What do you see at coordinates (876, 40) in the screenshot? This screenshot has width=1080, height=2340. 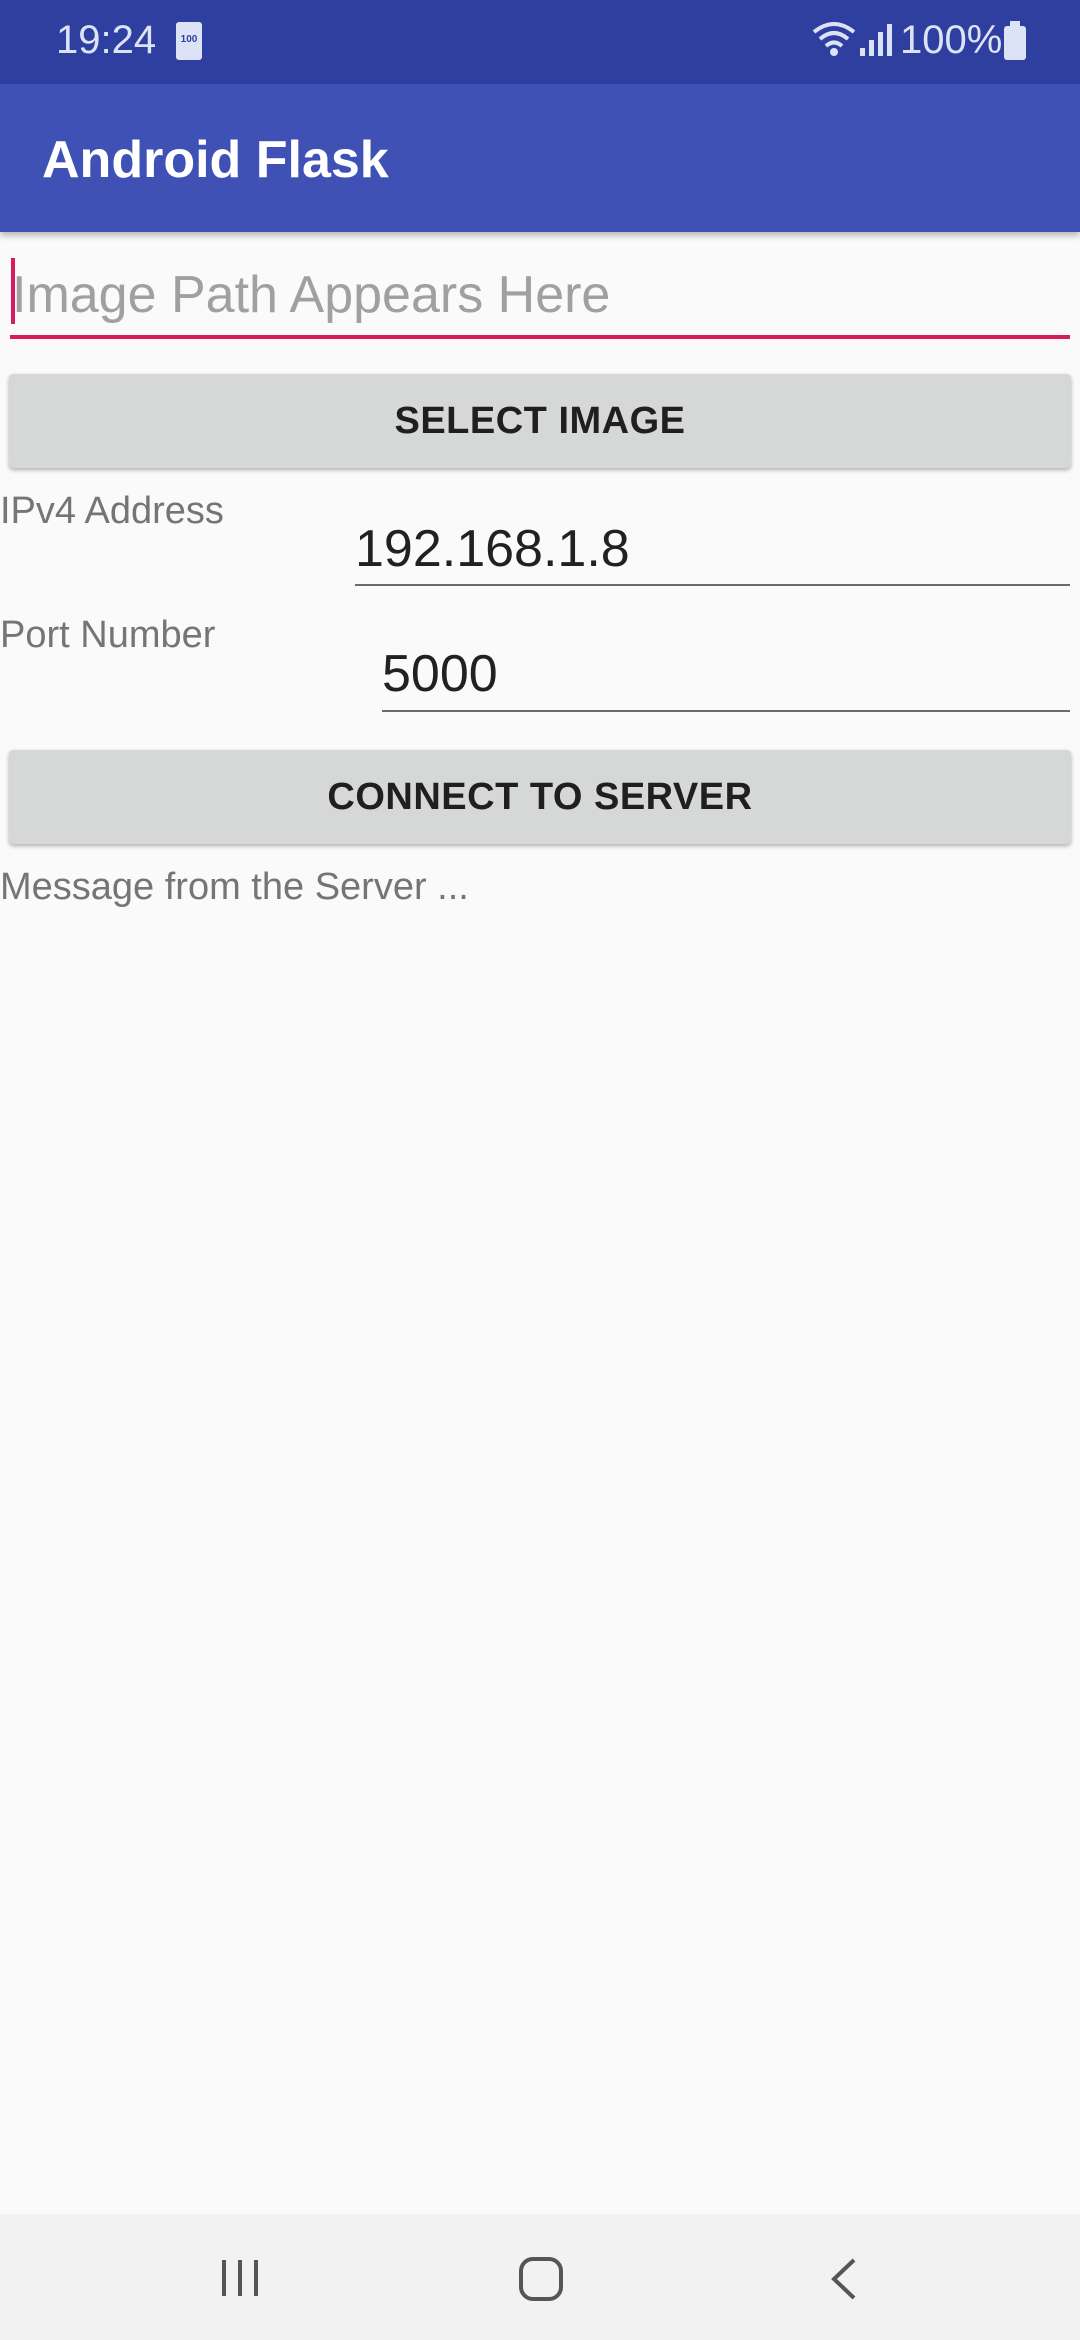 I see `signal-icon` at bounding box center [876, 40].